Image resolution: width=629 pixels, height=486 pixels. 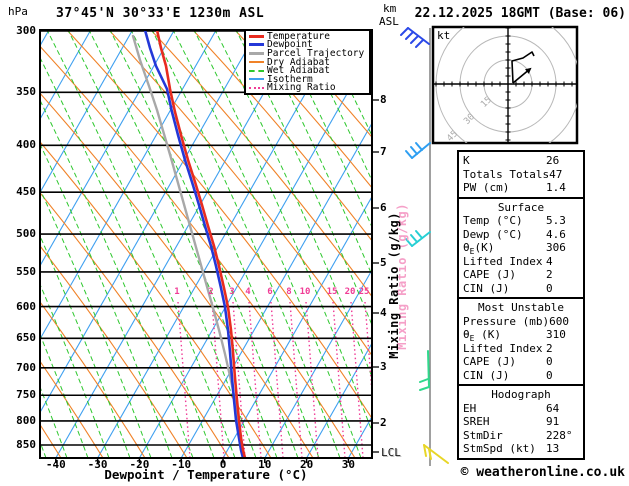 What do you see at coordinates (26, 145) in the screenshot?
I see `pressure-tick-label: 400` at bounding box center [26, 145].